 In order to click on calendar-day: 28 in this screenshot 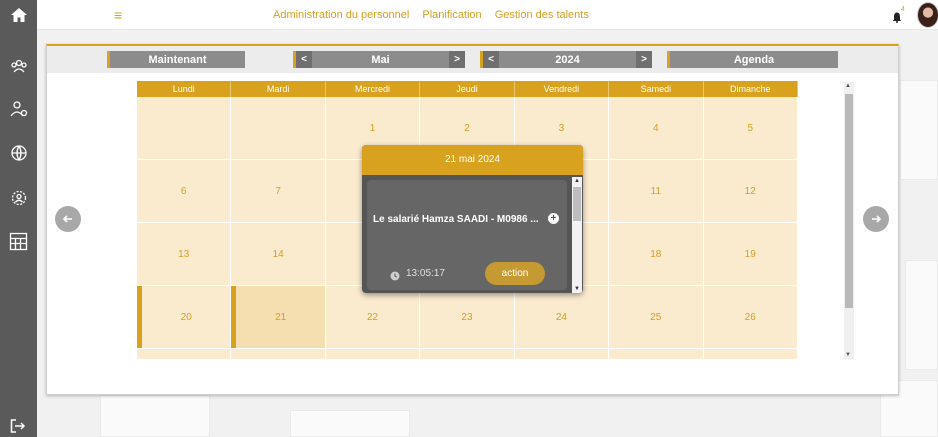, I will do `click(278, 354)`.